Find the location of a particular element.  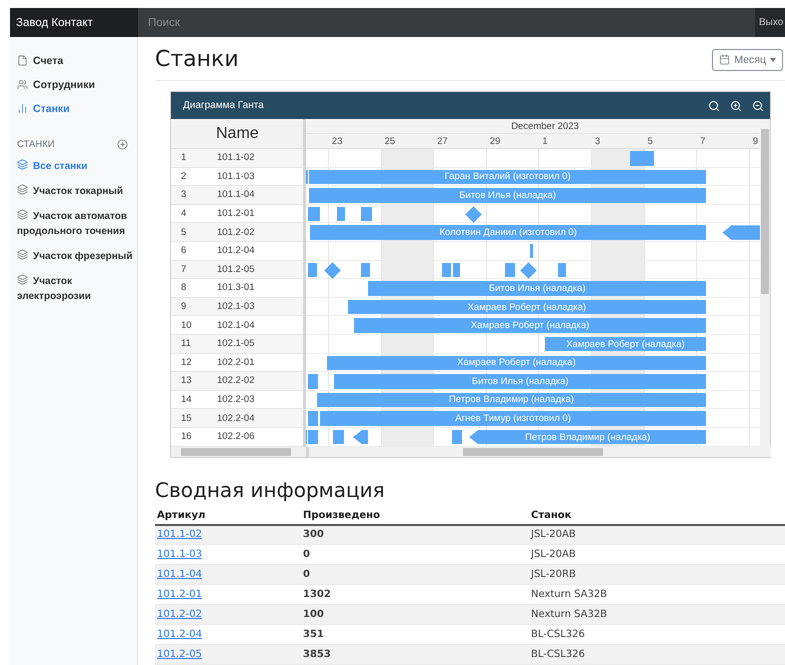

article-link: 101.1-02 is located at coordinates (179, 534).